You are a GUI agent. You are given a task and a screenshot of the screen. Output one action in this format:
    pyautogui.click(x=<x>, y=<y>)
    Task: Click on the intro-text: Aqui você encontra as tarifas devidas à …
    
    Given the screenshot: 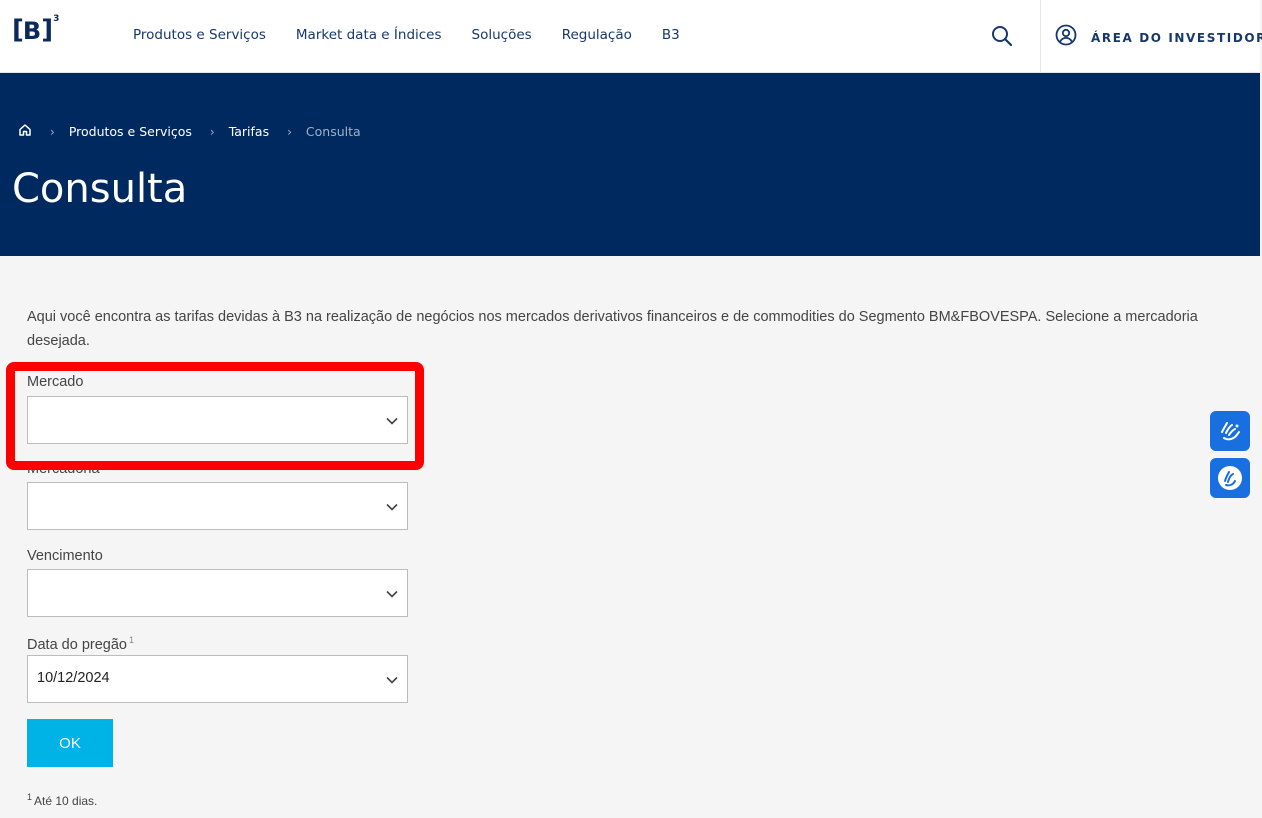 What is the action you would take?
    pyautogui.click(x=612, y=329)
    